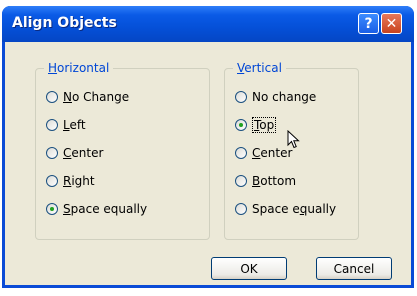 The height and width of the screenshot is (296, 417). What do you see at coordinates (284, 97) in the screenshot?
I see `option-label: No change` at bounding box center [284, 97].